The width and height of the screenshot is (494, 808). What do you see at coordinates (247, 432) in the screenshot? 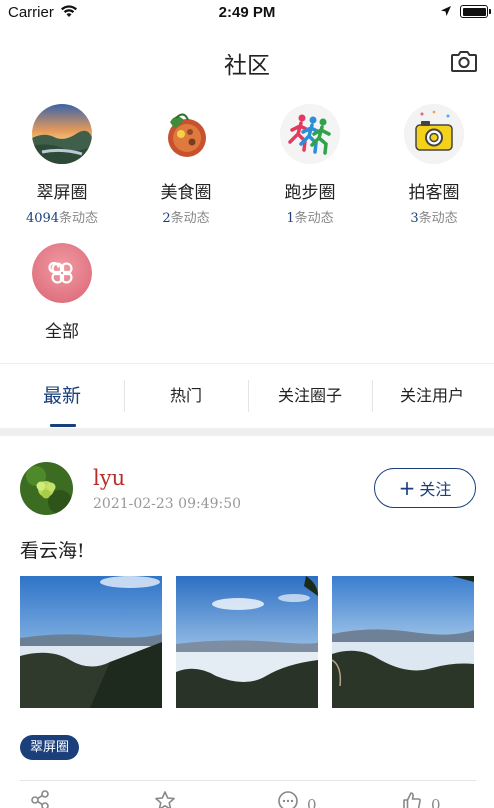
I see `section-spacer` at bounding box center [247, 432].